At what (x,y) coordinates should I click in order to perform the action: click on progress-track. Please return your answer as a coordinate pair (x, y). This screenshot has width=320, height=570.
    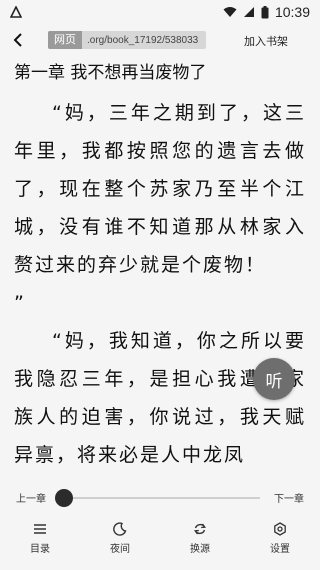
    Looking at the image, I should click on (161, 498).